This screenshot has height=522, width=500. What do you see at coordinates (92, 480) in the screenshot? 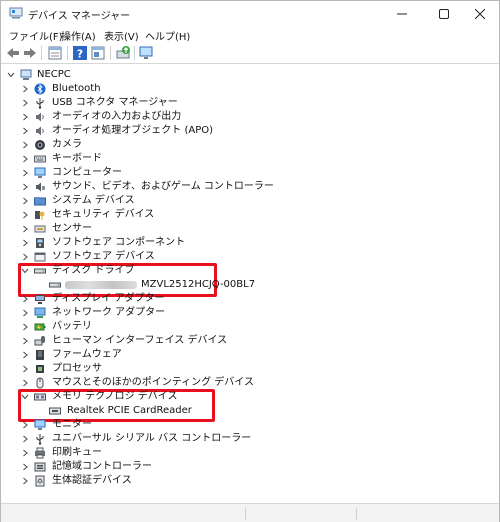
I see `tree-item-label: 生体認証デバイス` at bounding box center [92, 480].